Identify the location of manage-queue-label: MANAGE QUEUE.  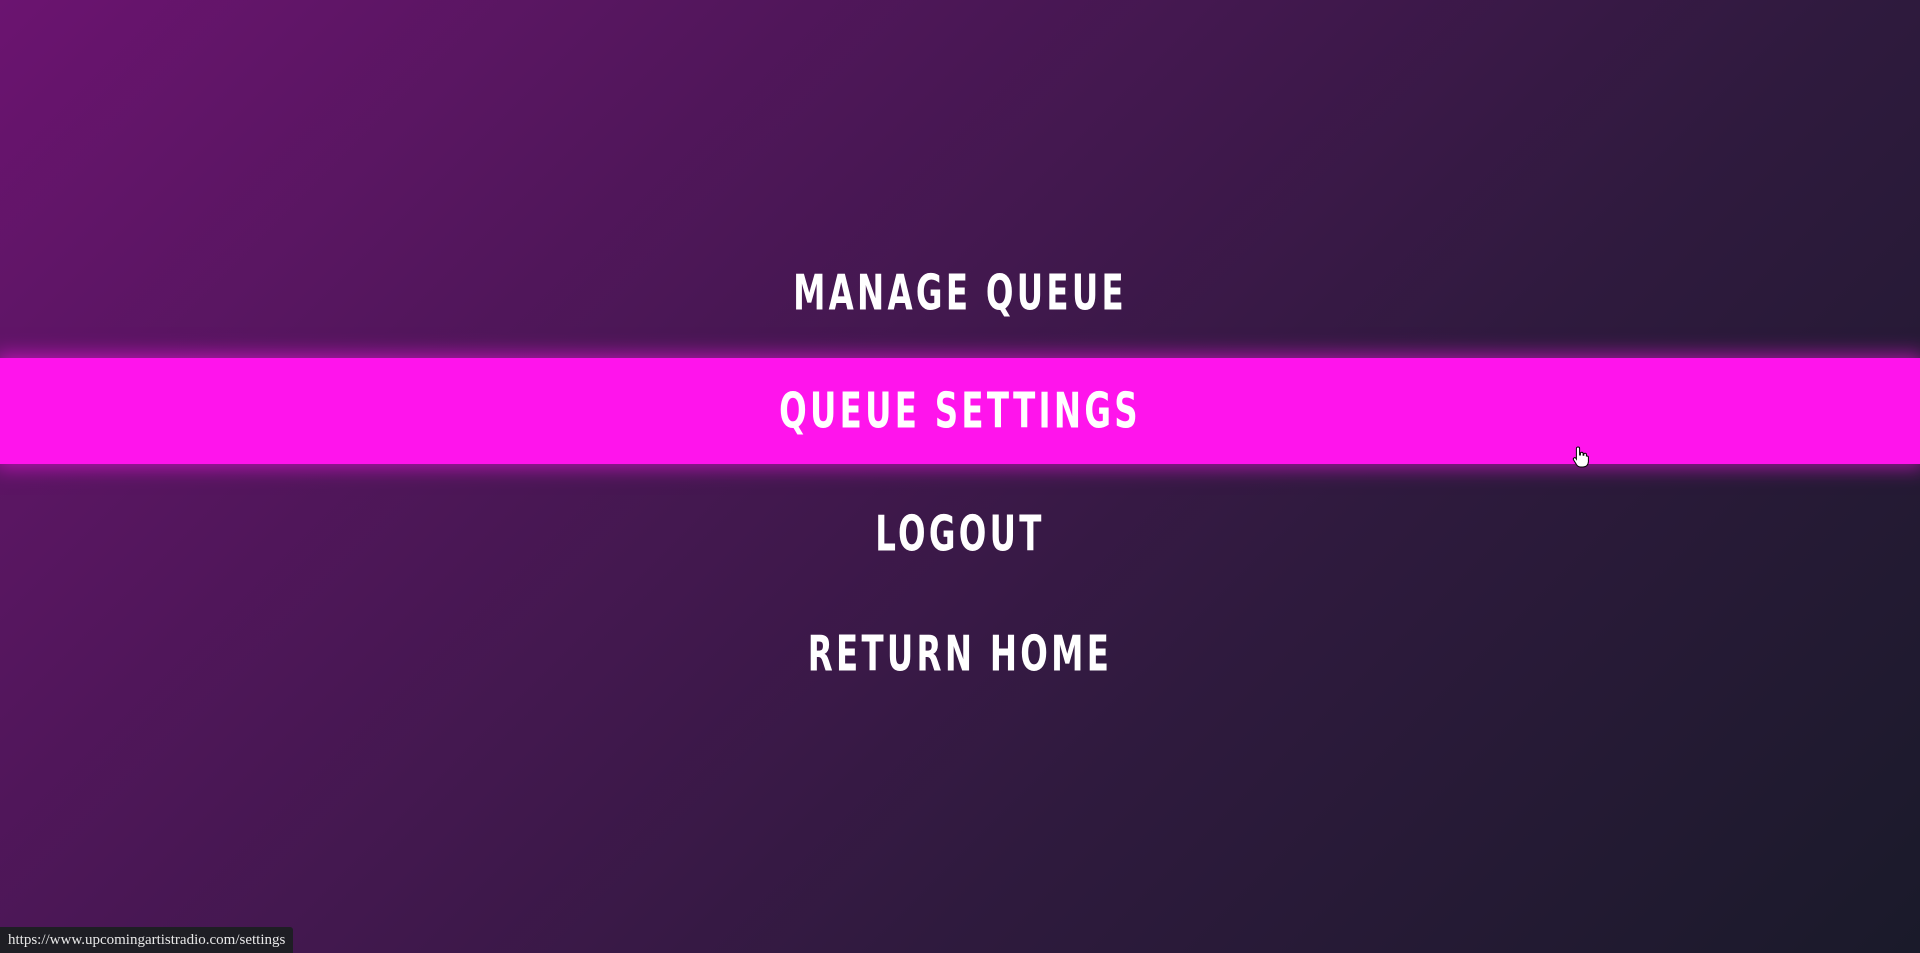
(960, 293).